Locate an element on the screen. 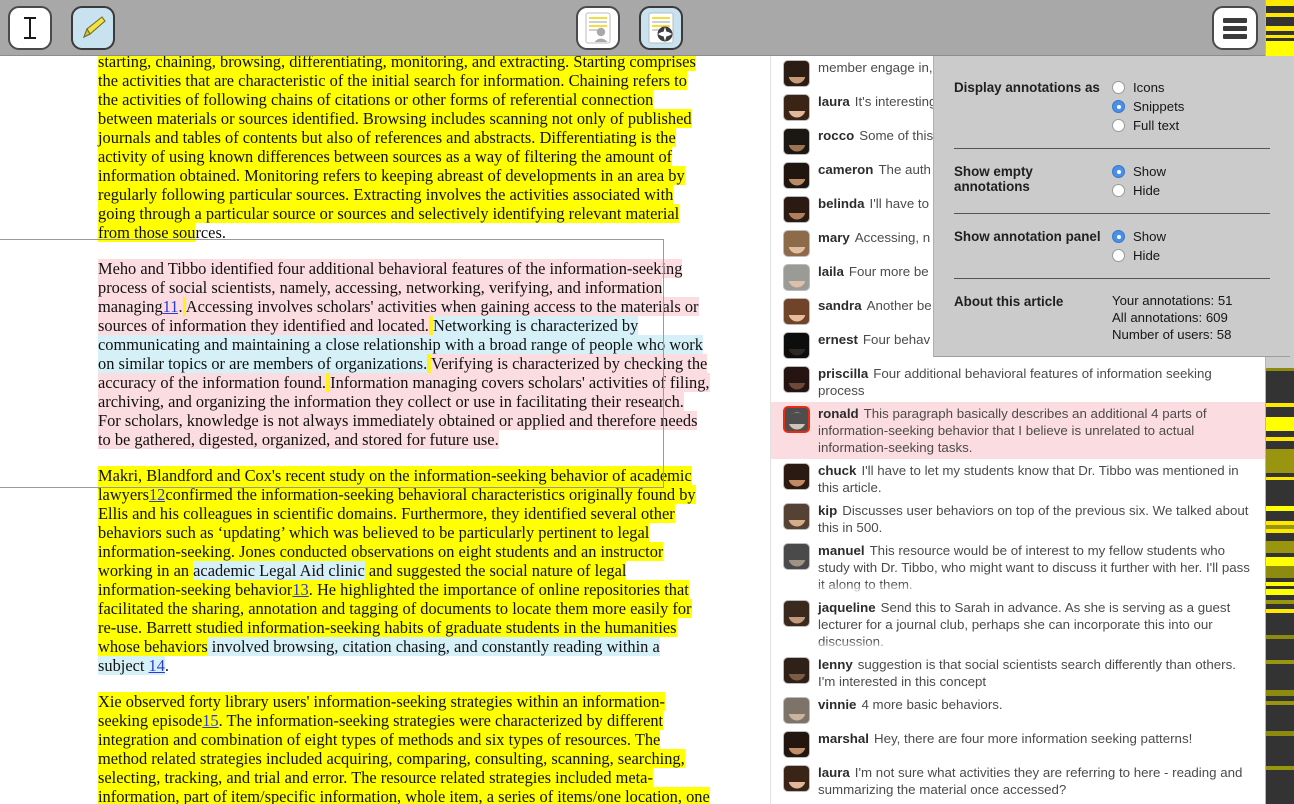  citation-link: 11 is located at coordinates (170, 306).